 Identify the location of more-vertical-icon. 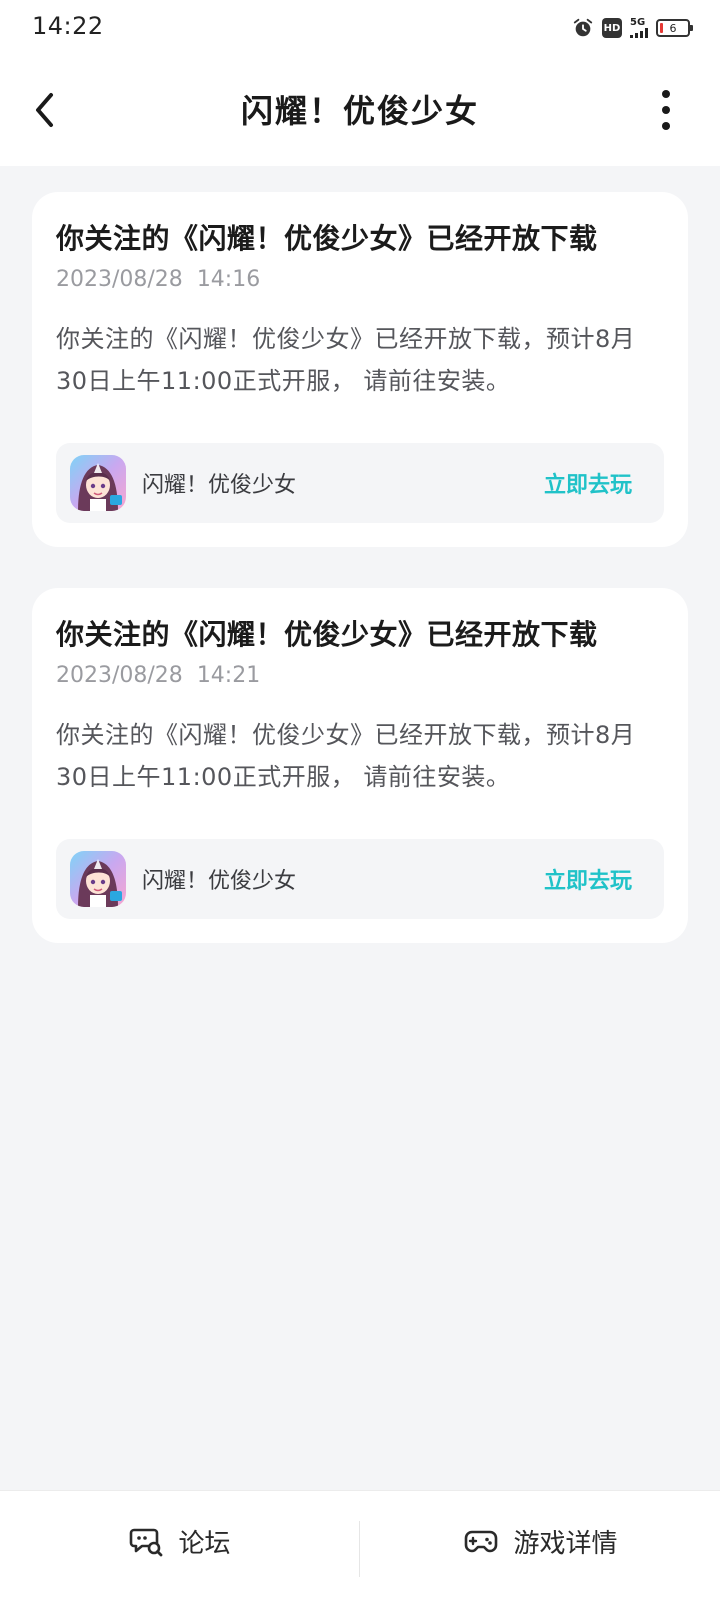
(666, 94).